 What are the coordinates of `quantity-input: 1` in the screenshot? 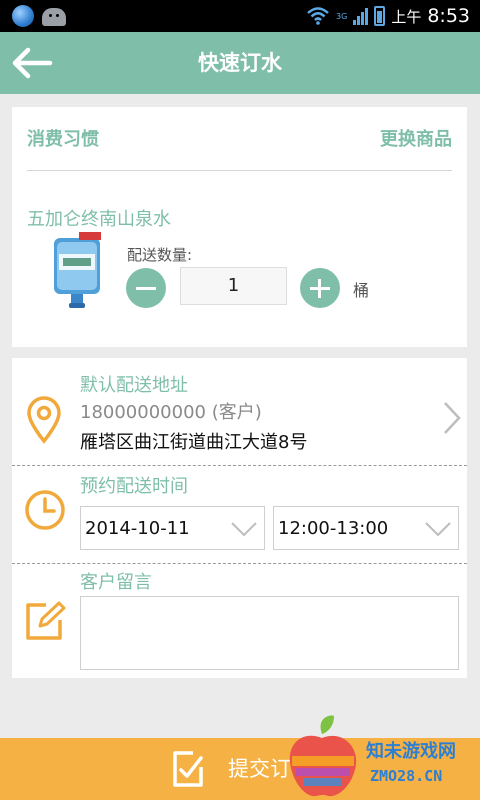 It's located at (233, 286).